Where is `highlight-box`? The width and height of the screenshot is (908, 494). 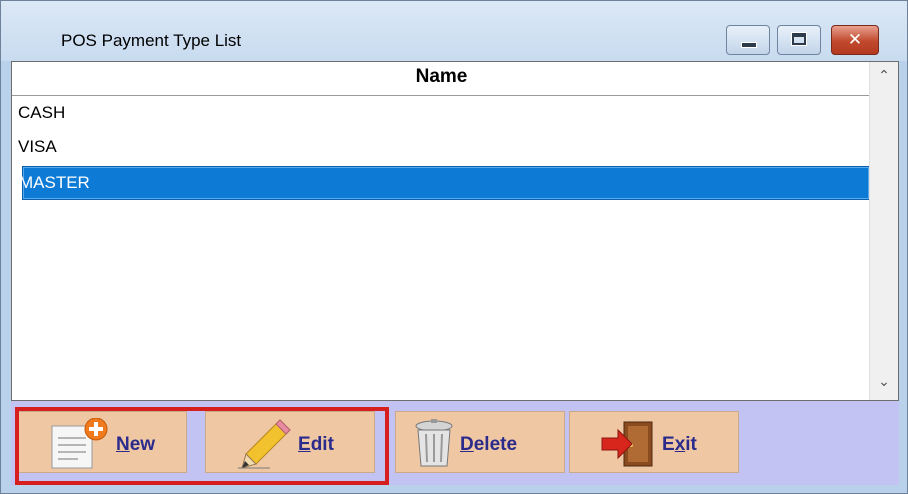 highlight-box is located at coordinates (202, 446).